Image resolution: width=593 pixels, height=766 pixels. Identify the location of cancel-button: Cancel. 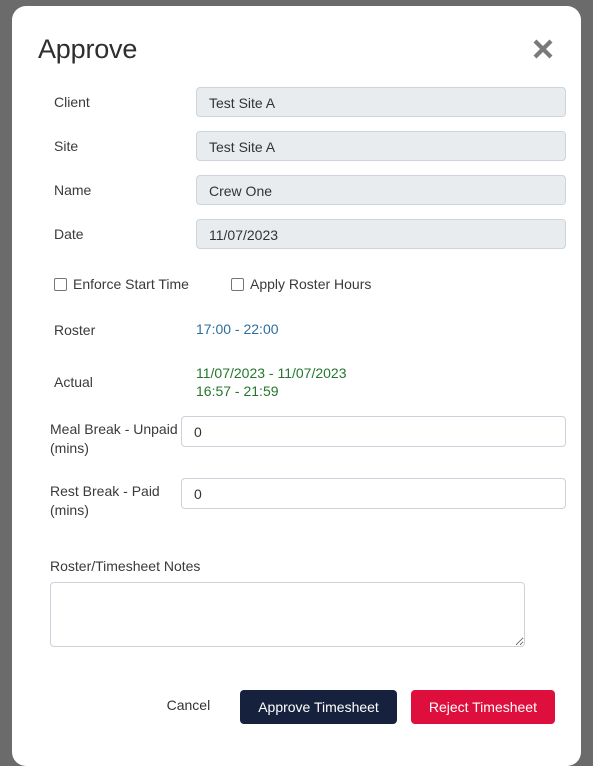
(189, 705).